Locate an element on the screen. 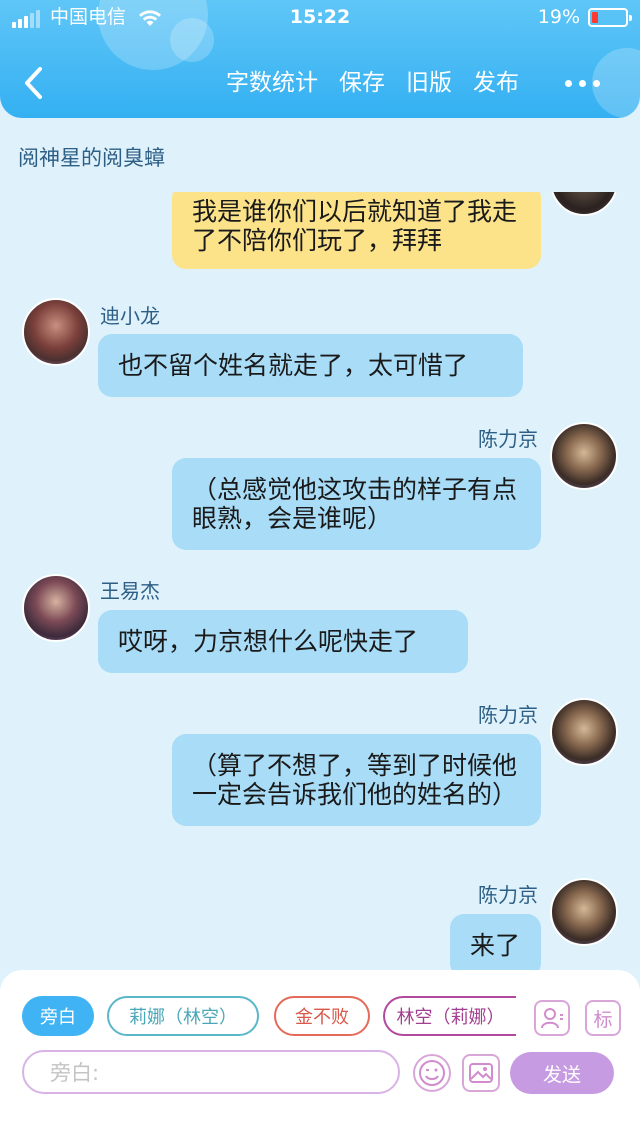 The height and width of the screenshot is (1139, 640). old-version-button: 旧版 is located at coordinates (429, 83).